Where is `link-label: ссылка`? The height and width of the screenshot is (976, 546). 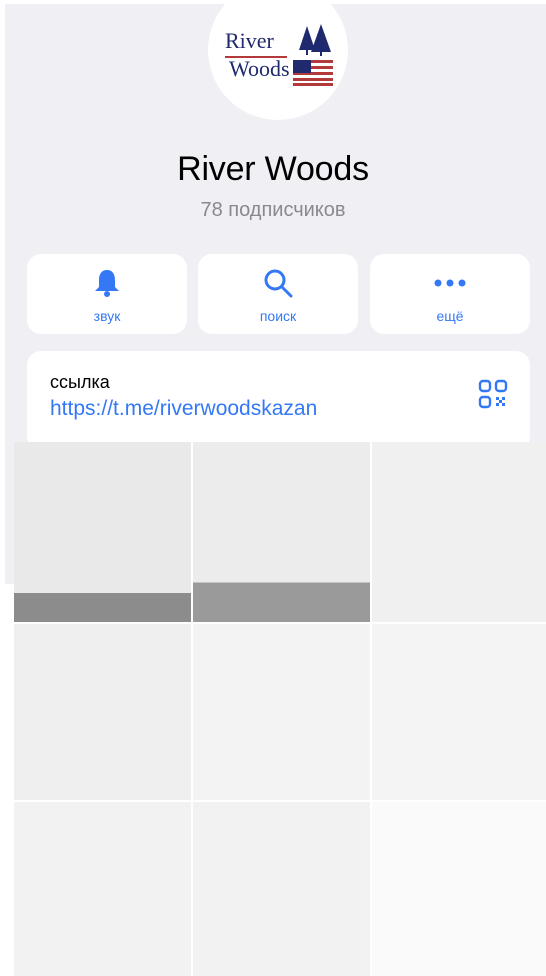
link-label: ссылка is located at coordinates (80, 382).